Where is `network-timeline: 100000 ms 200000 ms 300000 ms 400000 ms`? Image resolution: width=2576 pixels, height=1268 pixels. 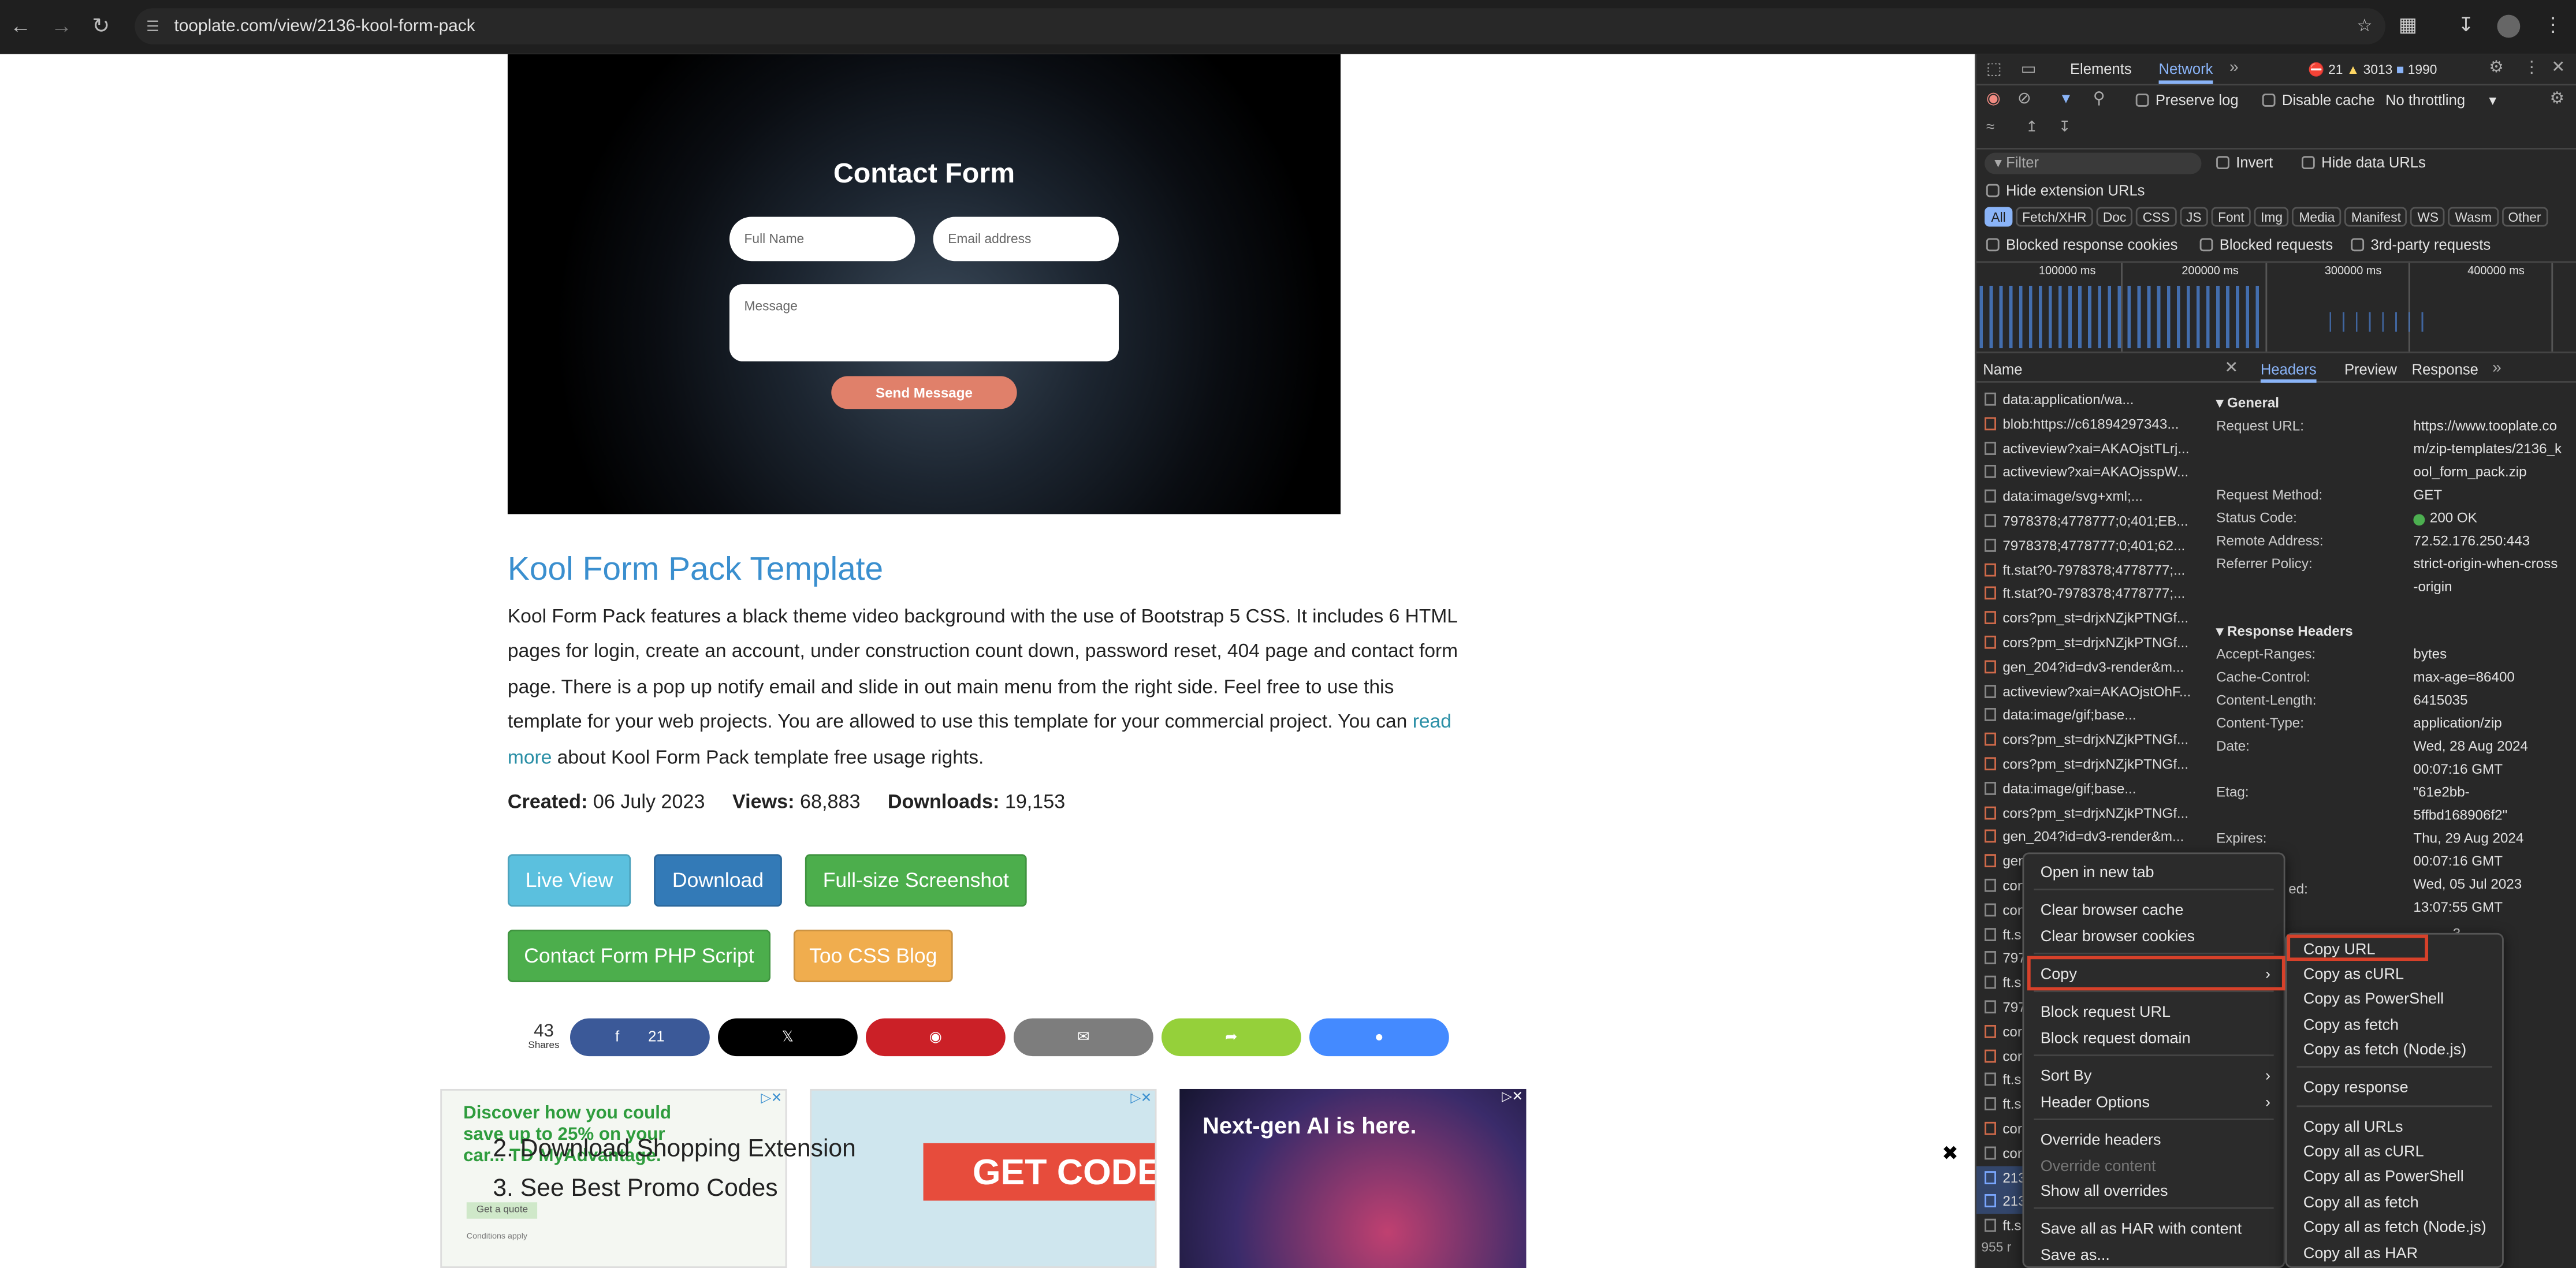
network-timeline: 100000 ms 200000 ms 300000 ms 400000 ms is located at coordinates (2276, 307).